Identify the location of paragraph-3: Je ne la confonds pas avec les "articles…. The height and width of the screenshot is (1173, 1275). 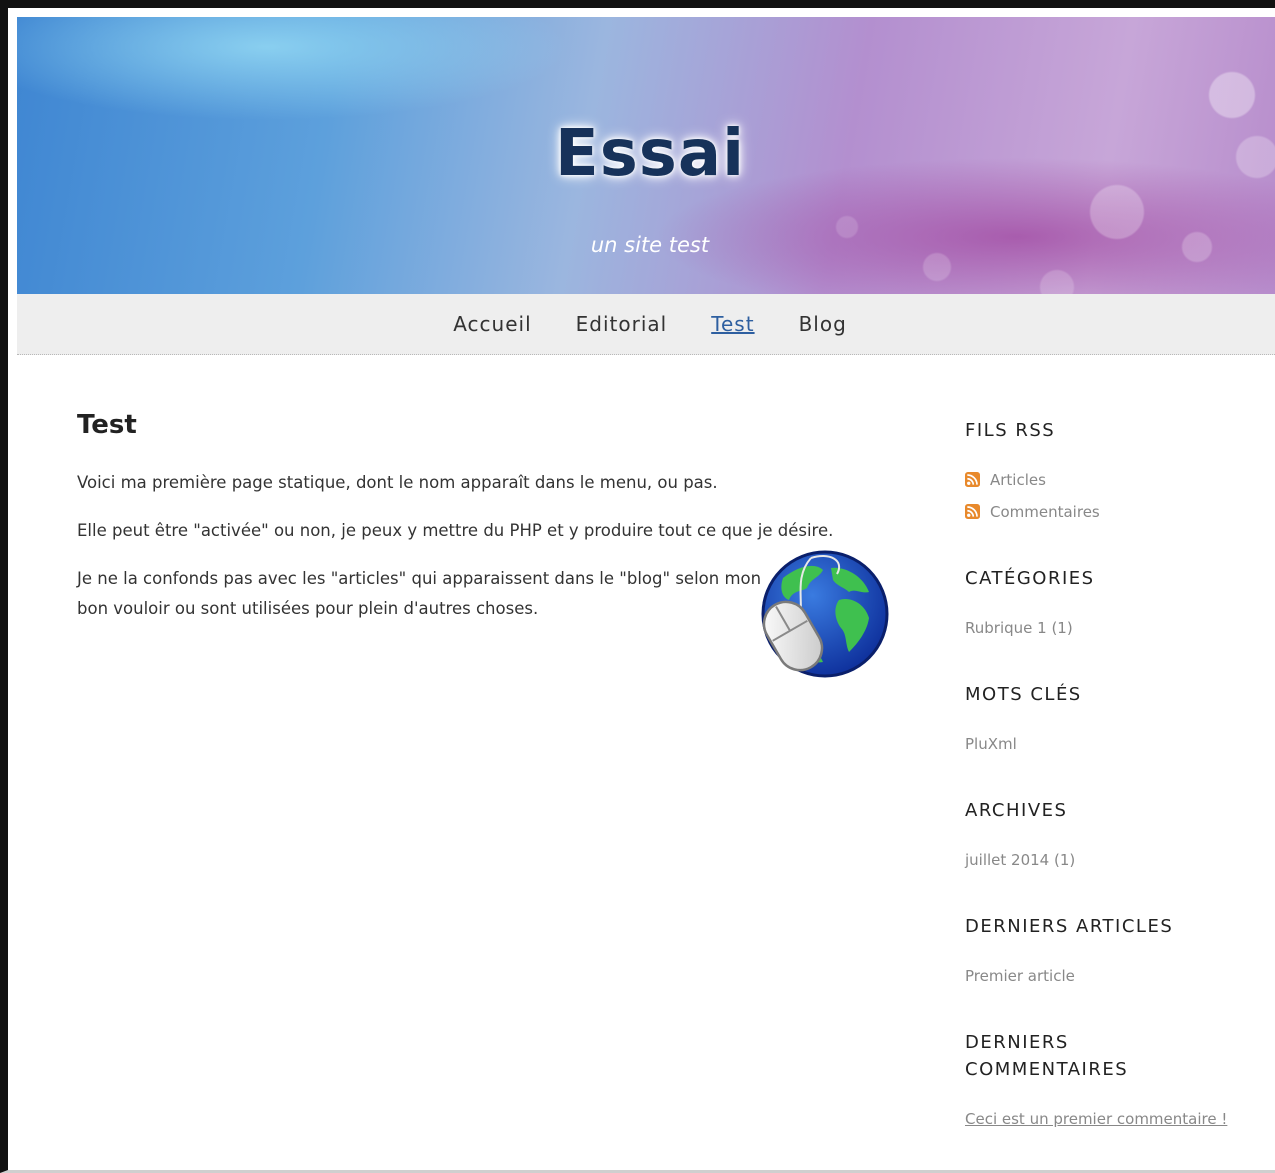
(419, 593).